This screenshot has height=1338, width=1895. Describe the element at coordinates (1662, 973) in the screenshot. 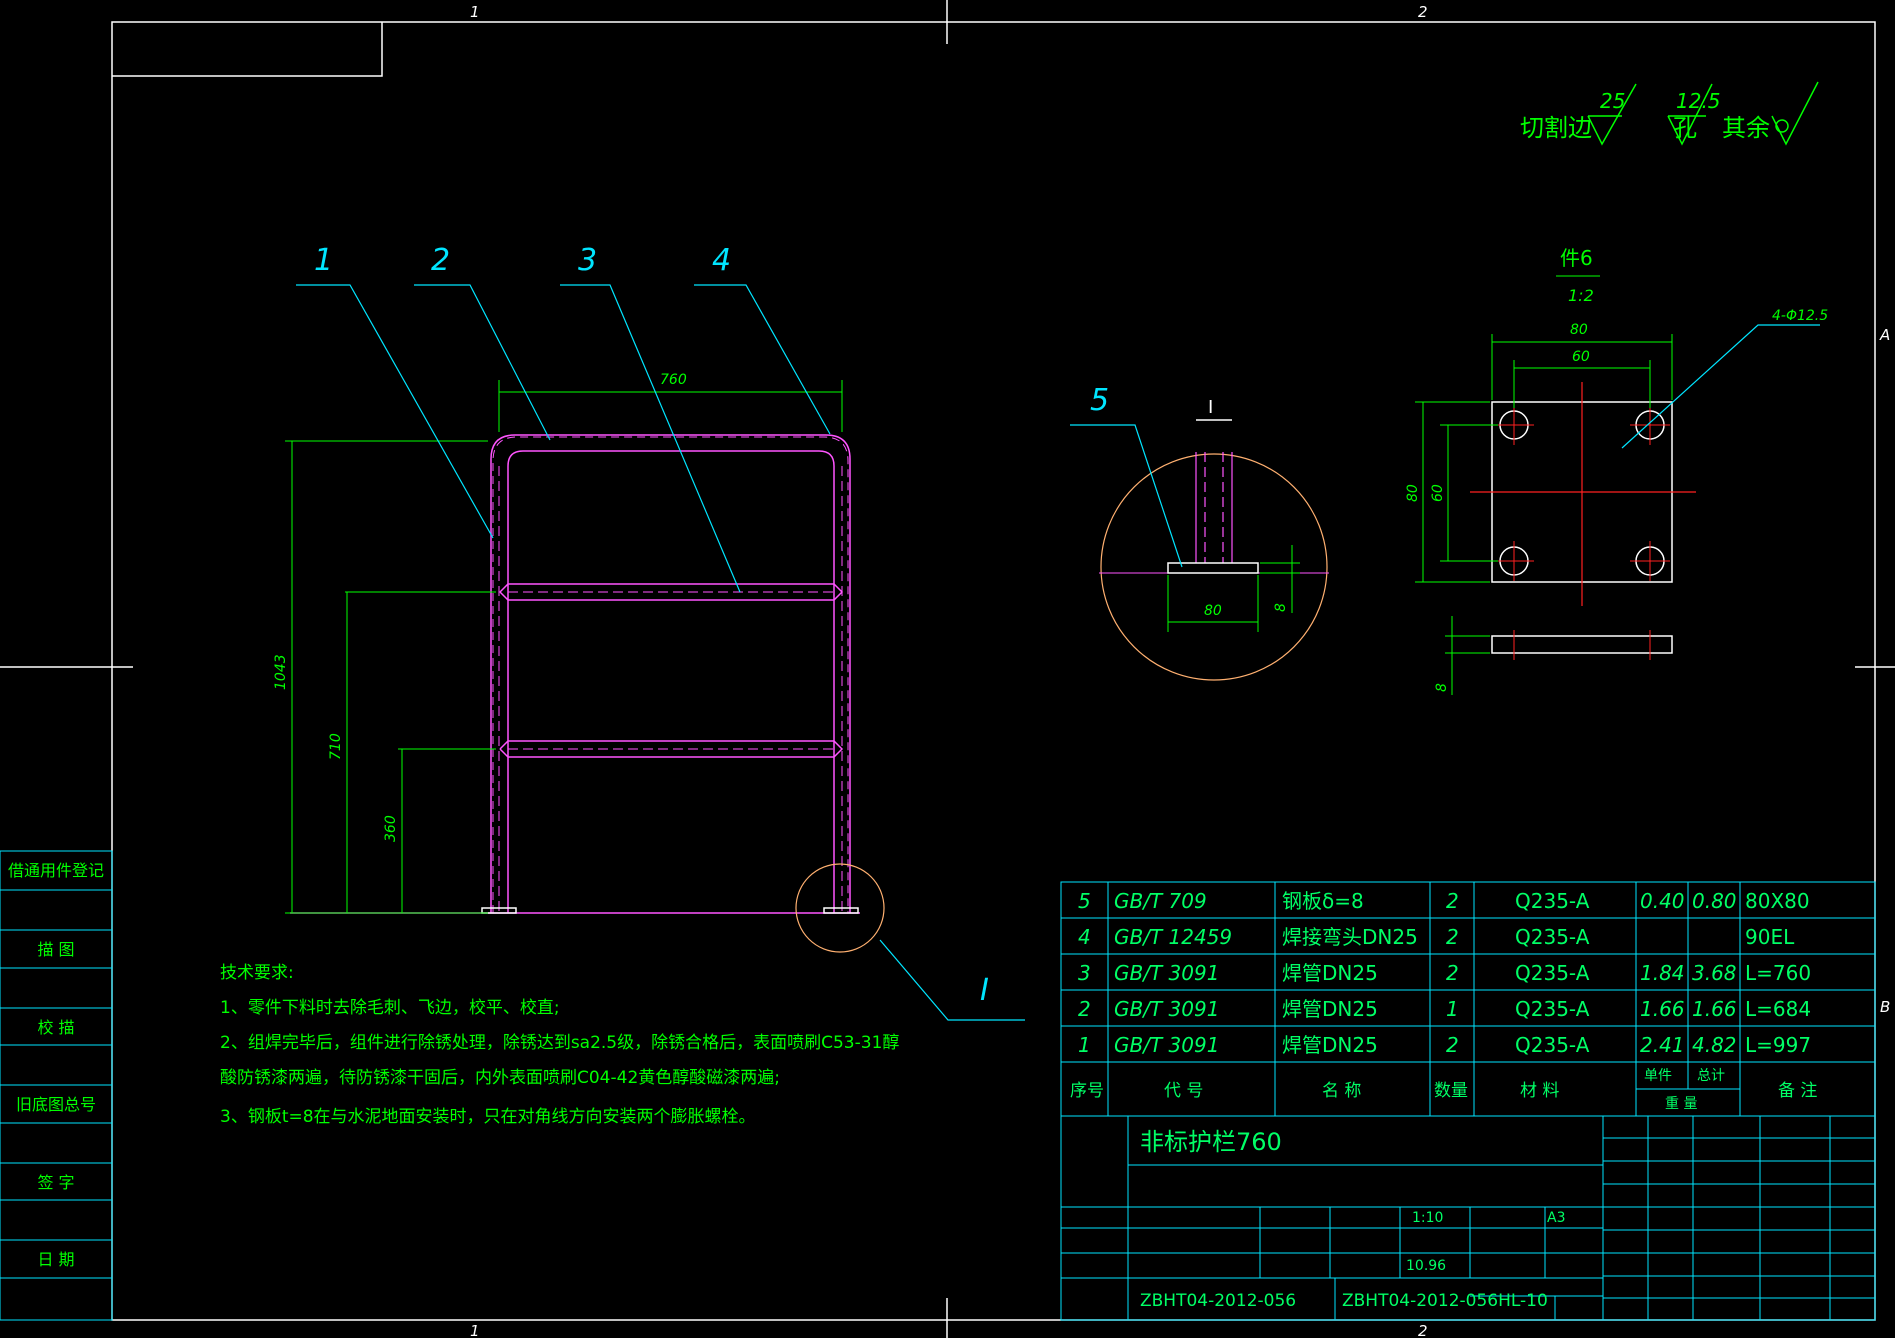

I see `bom-row-3-unit: 1.84` at that location.